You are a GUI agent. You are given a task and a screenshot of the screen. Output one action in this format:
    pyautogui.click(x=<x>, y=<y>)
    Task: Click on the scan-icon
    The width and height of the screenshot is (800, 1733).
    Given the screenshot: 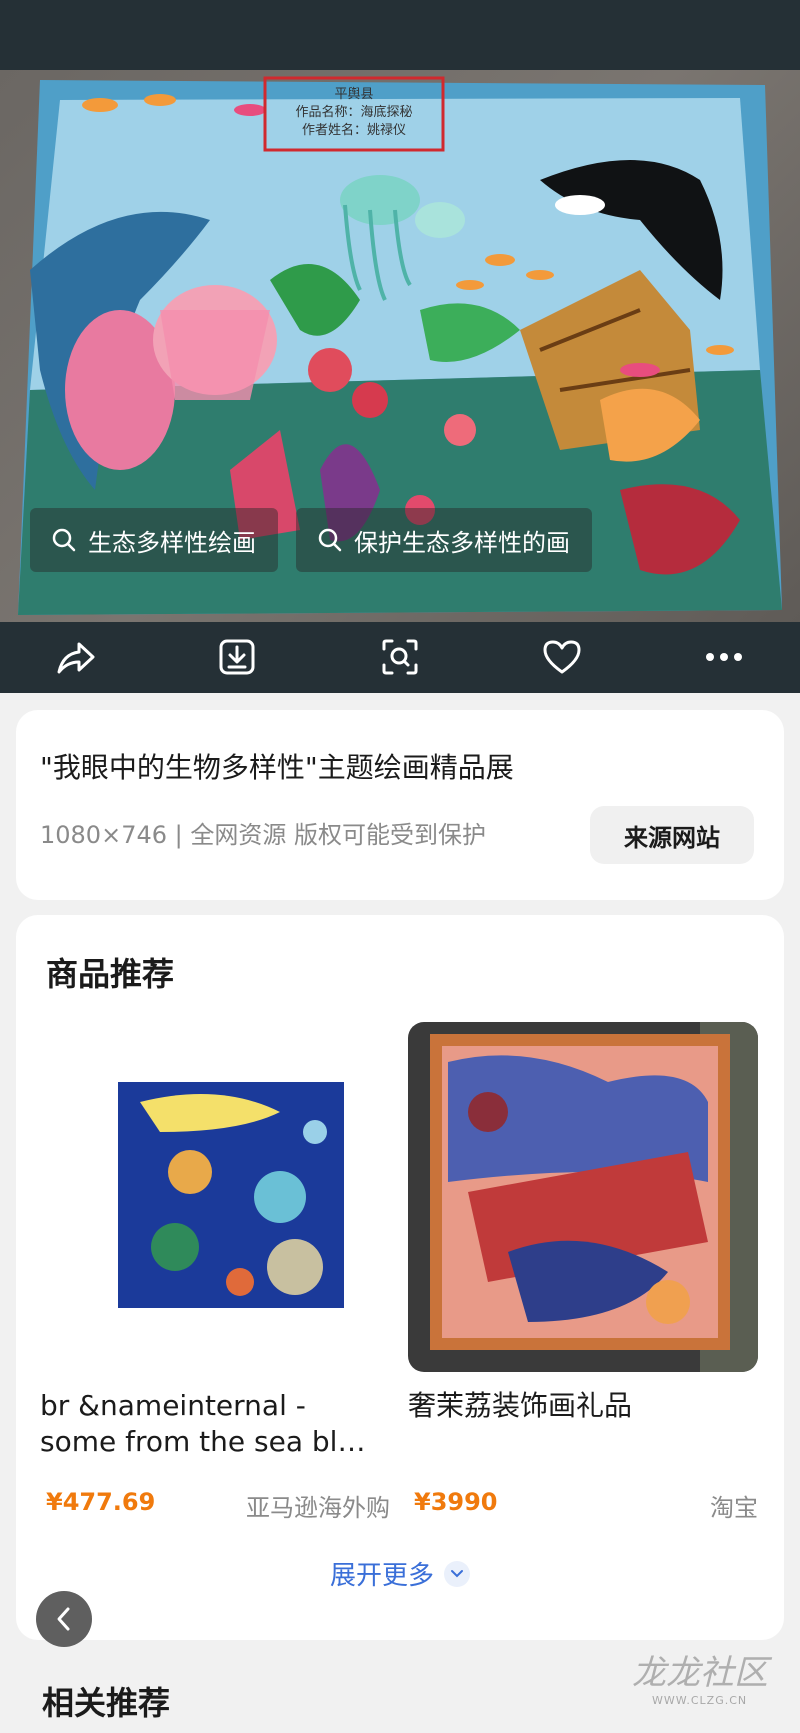 What is the action you would take?
    pyautogui.click(x=400, y=657)
    